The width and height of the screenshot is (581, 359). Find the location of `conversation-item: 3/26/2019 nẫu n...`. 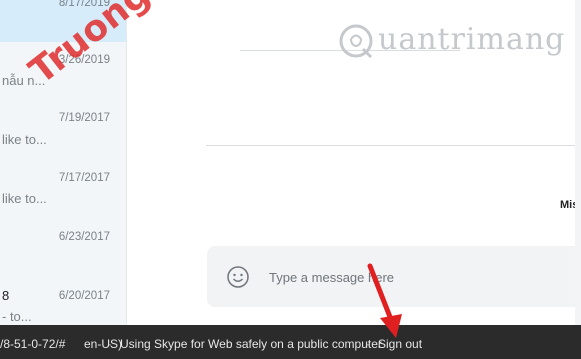

conversation-item: 3/26/2019 nẫu n... is located at coordinates (63, 72).